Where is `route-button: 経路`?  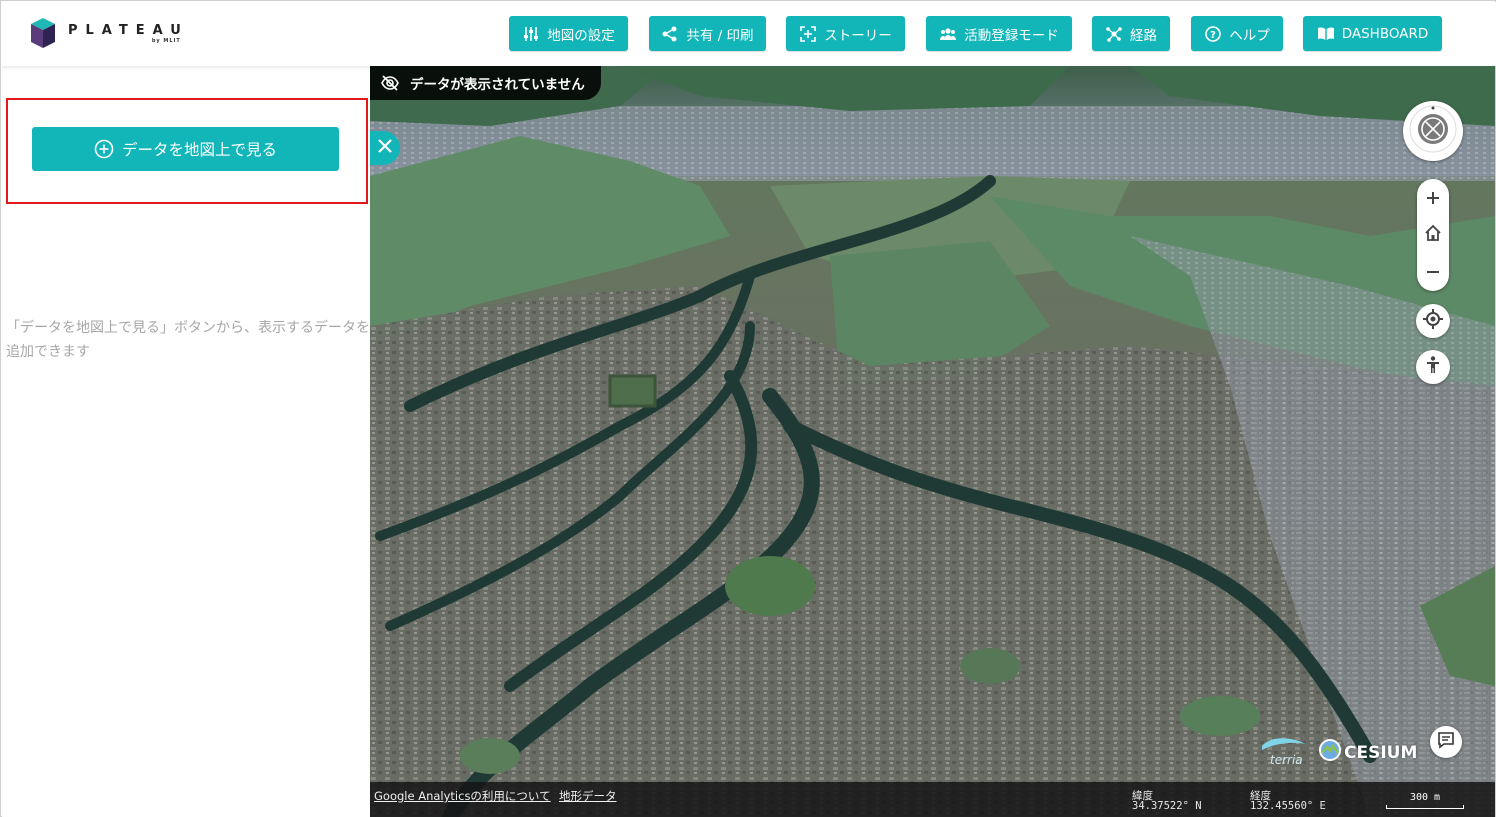 route-button: 経路 is located at coordinates (1131, 33).